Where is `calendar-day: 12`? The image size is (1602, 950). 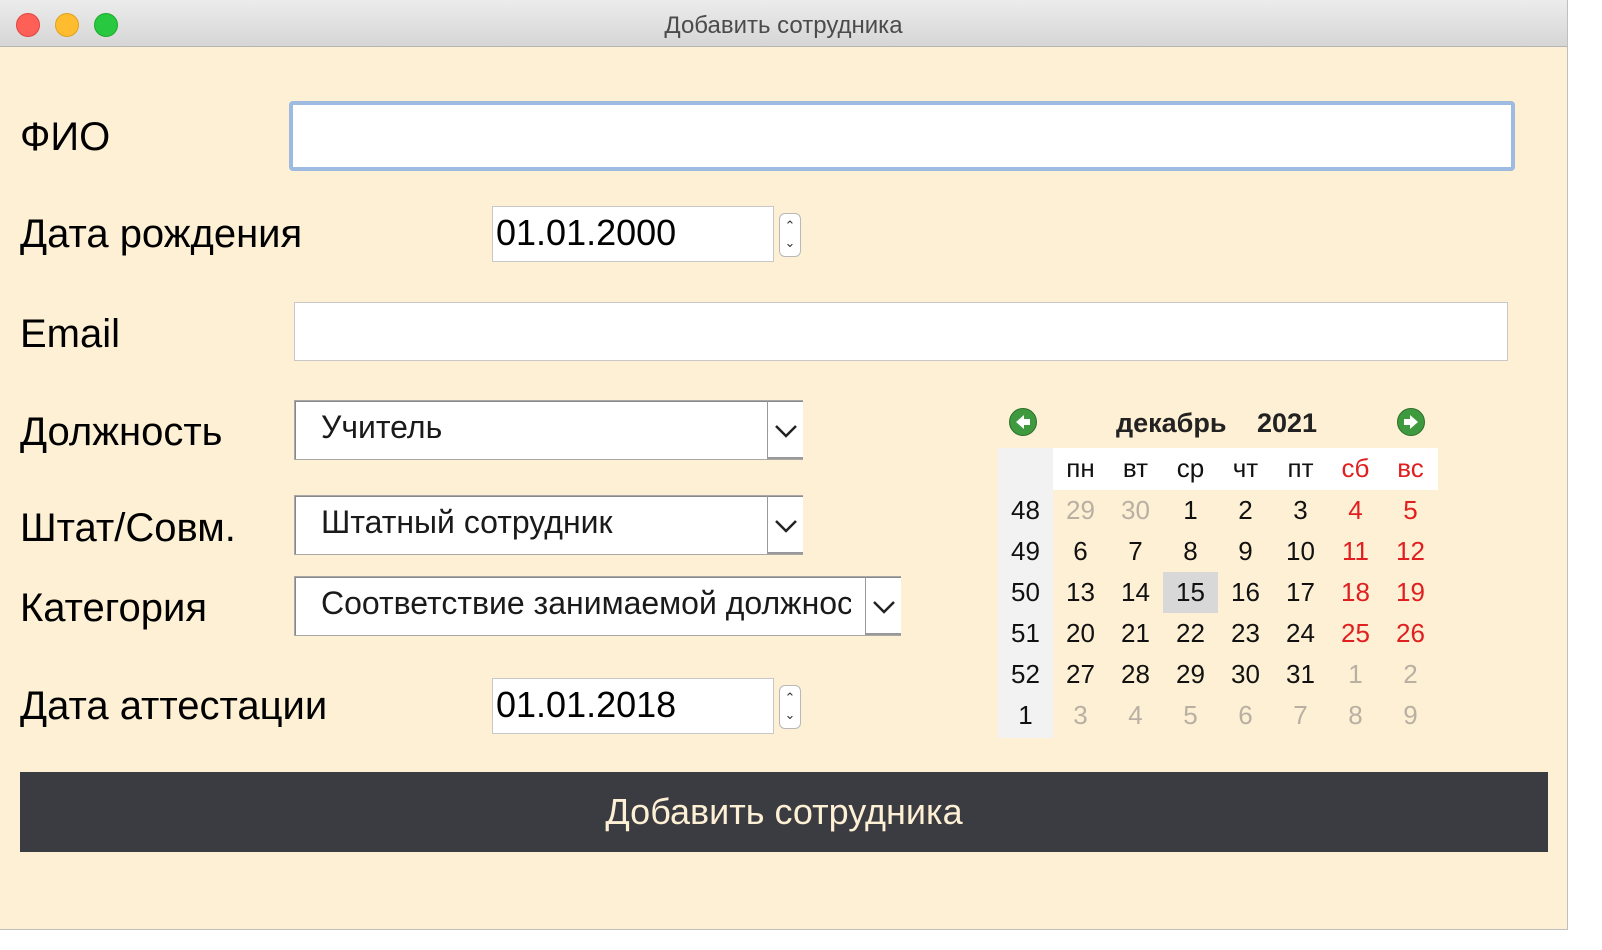 calendar-day: 12 is located at coordinates (1410, 551).